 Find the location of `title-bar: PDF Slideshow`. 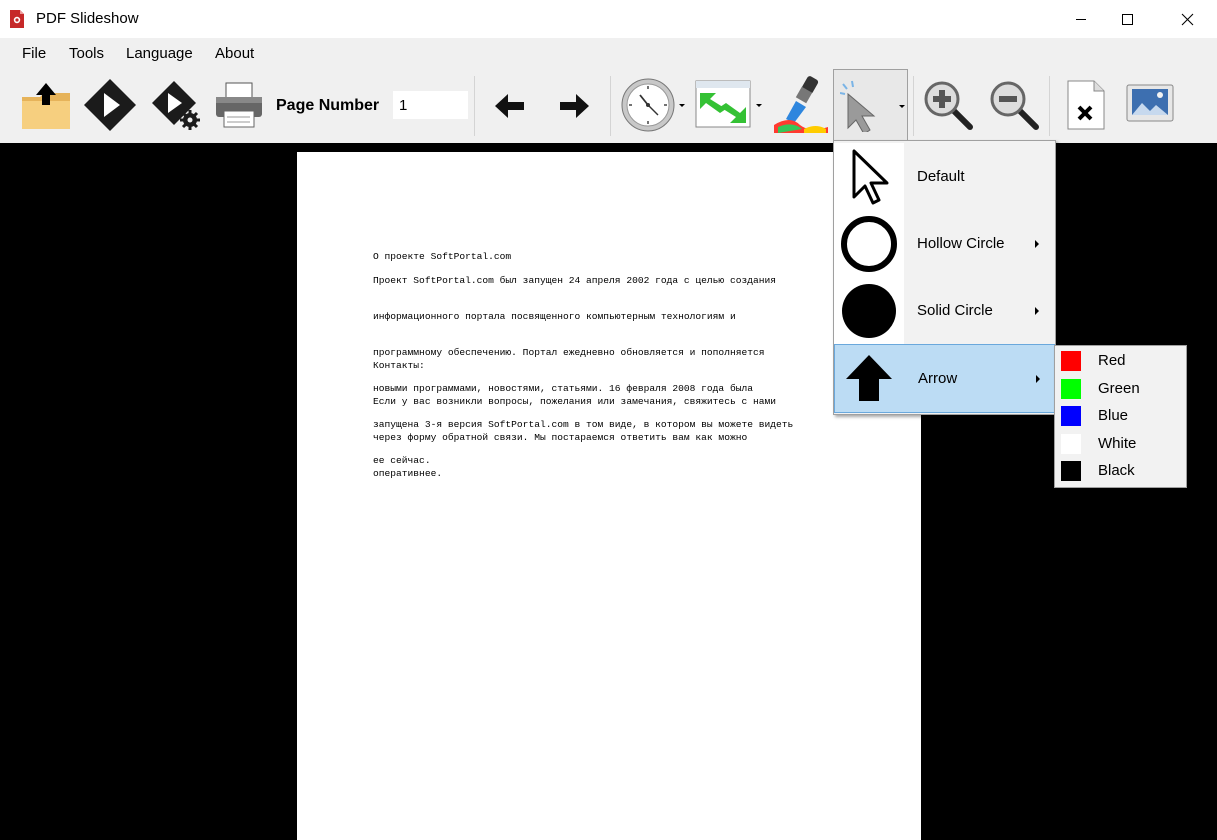

title-bar: PDF Slideshow is located at coordinates (608, 19).